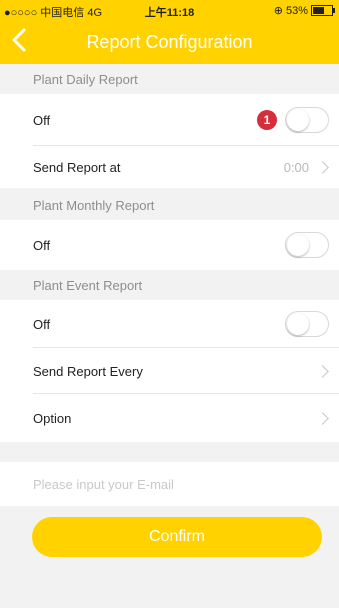  I want to click on battery-status: ⊕ 53%, so click(304, 10).